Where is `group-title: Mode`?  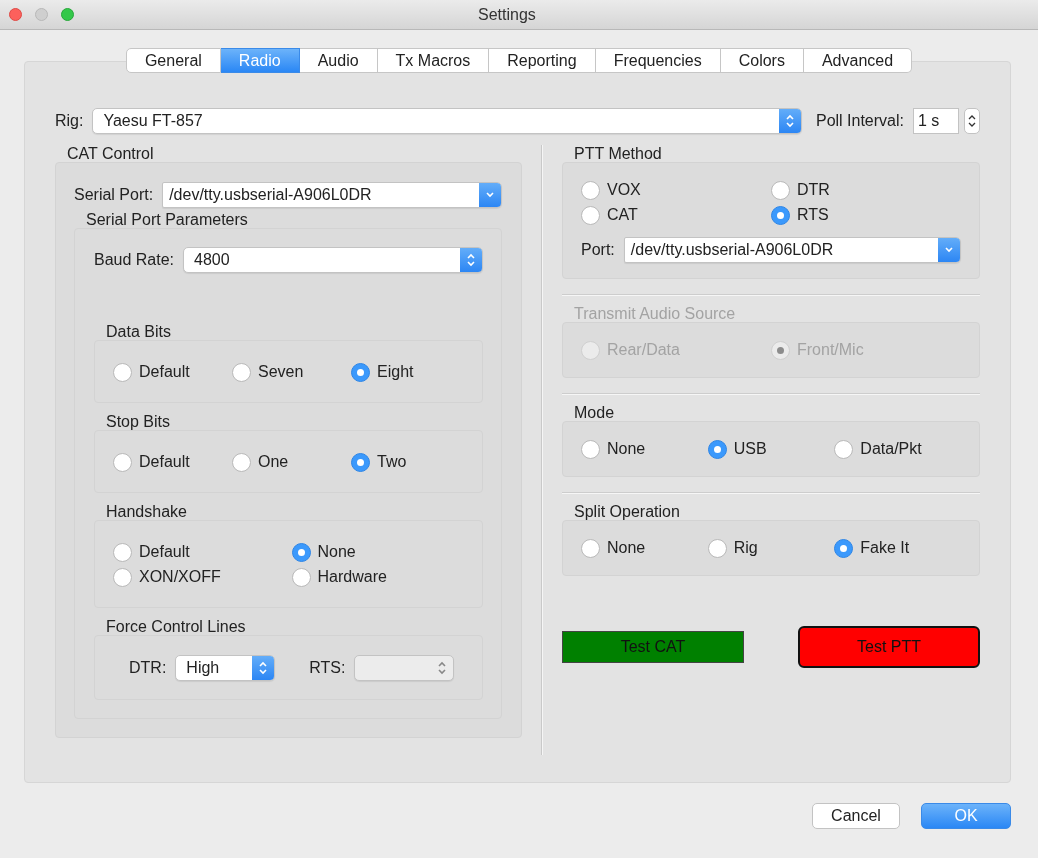 group-title: Mode is located at coordinates (594, 412).